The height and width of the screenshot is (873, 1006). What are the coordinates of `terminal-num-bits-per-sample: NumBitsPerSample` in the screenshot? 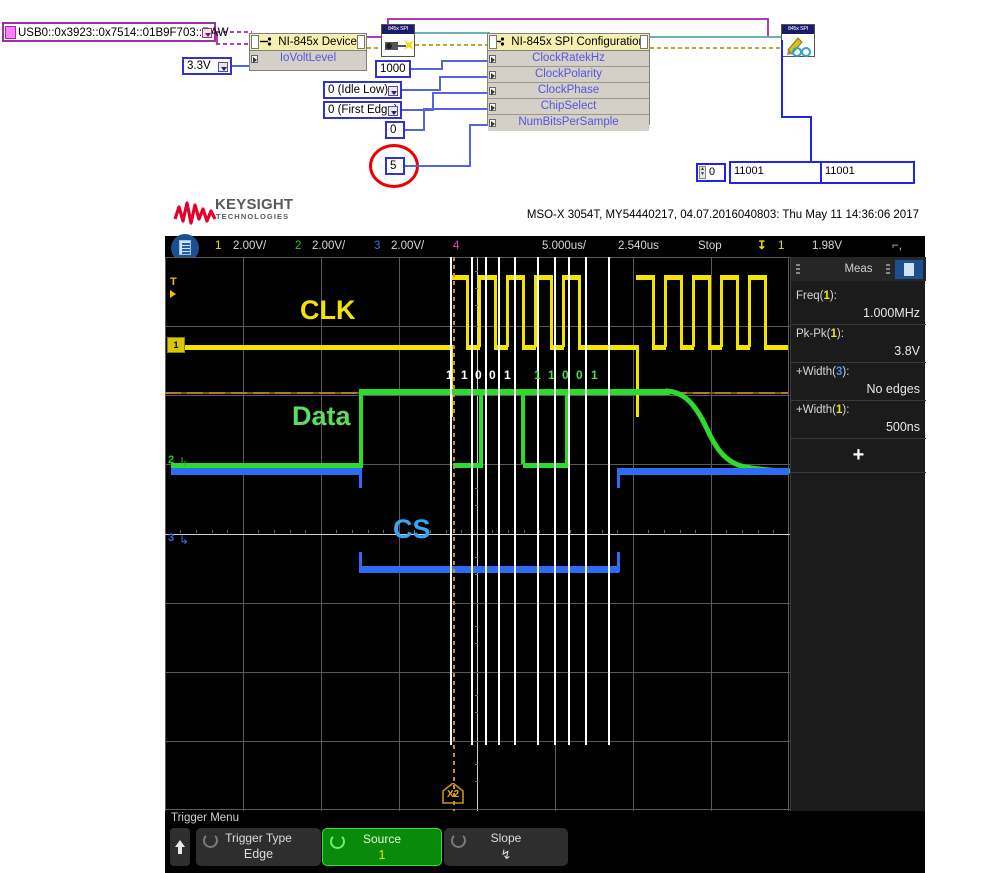 It's located at (568, 123).